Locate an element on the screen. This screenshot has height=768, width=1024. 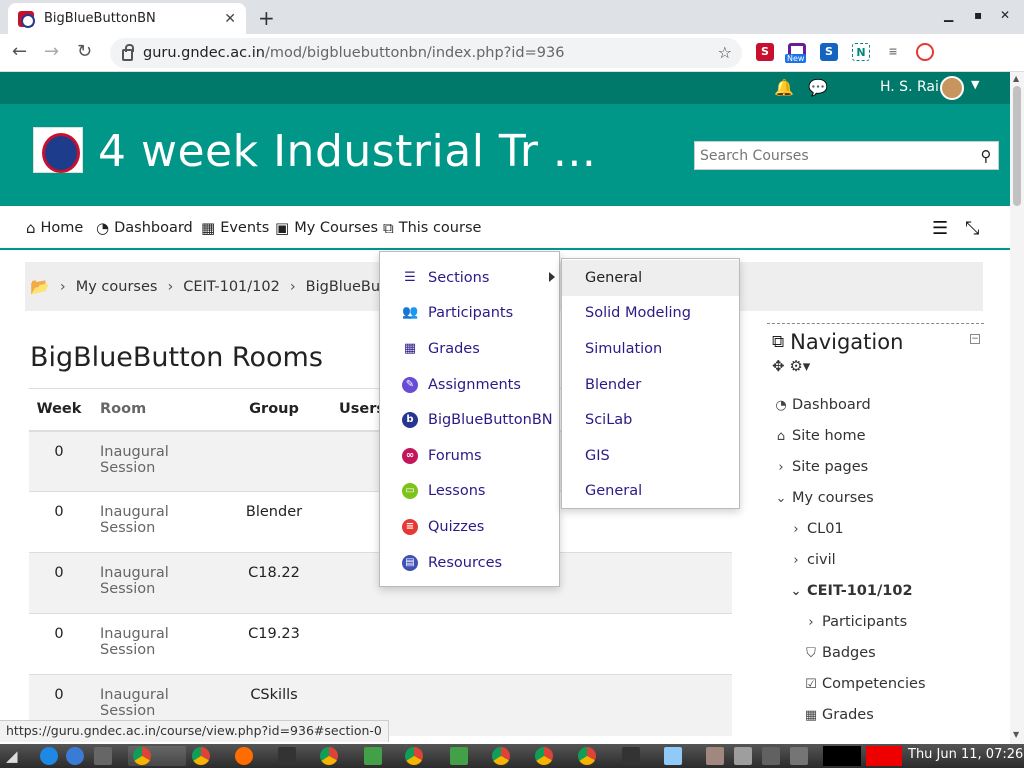
search-icon: ⚲ is located at coordinates (986, 156).